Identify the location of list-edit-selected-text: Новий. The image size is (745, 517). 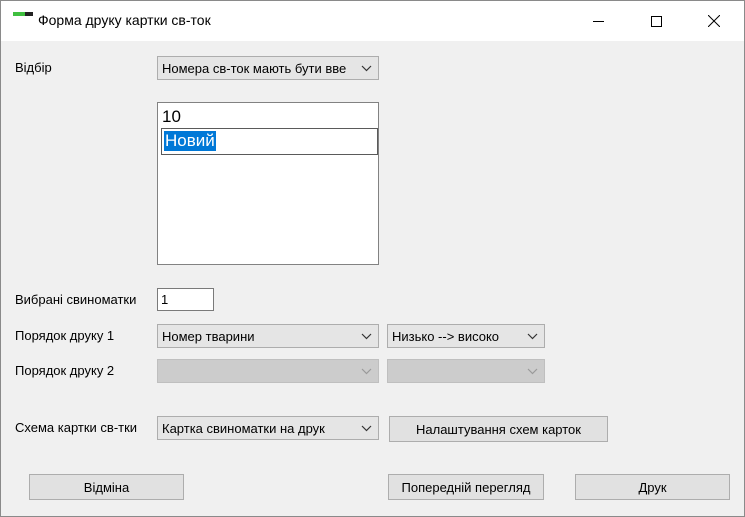
(190, 141).